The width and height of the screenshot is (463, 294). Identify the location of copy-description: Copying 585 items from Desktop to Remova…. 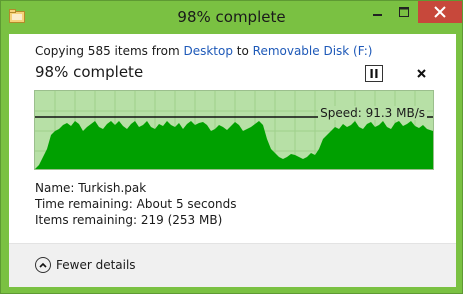
(203, 51).